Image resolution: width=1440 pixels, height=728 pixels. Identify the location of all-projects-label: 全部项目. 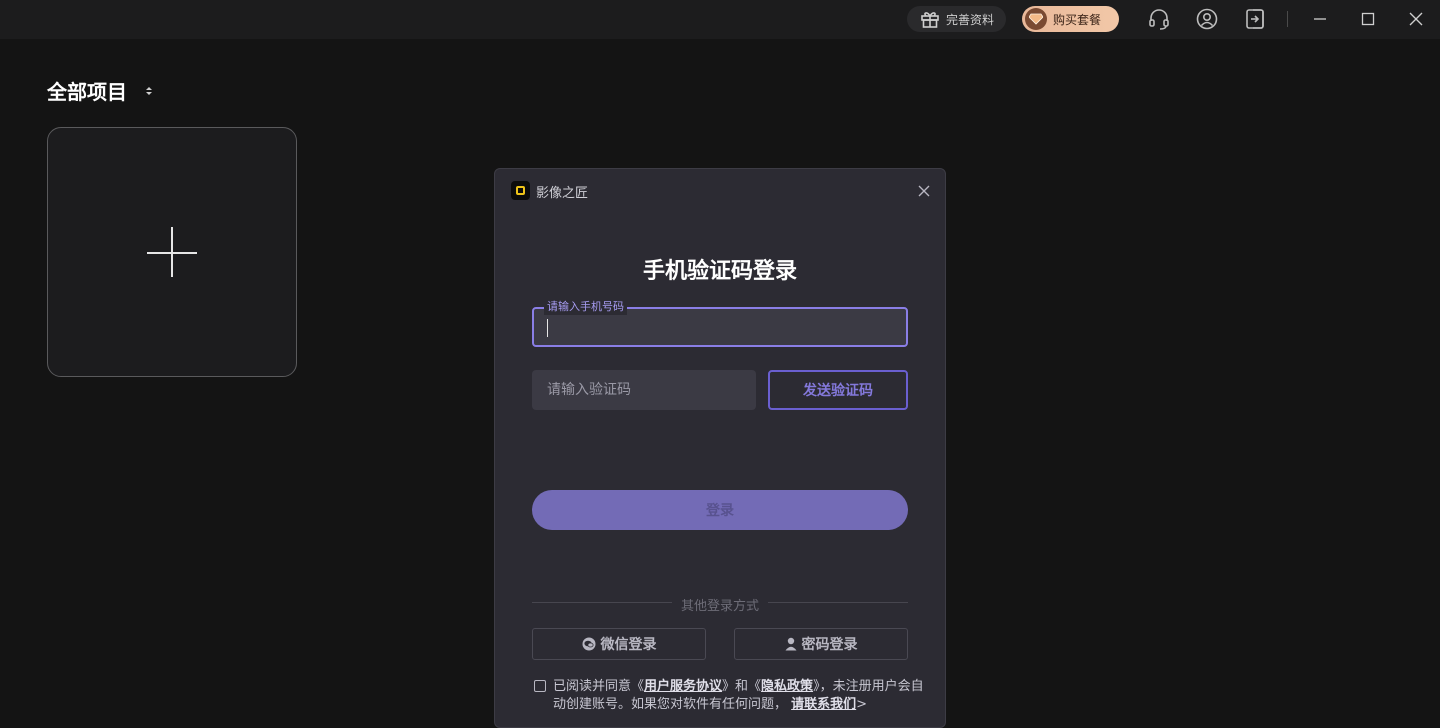
(87, 92).